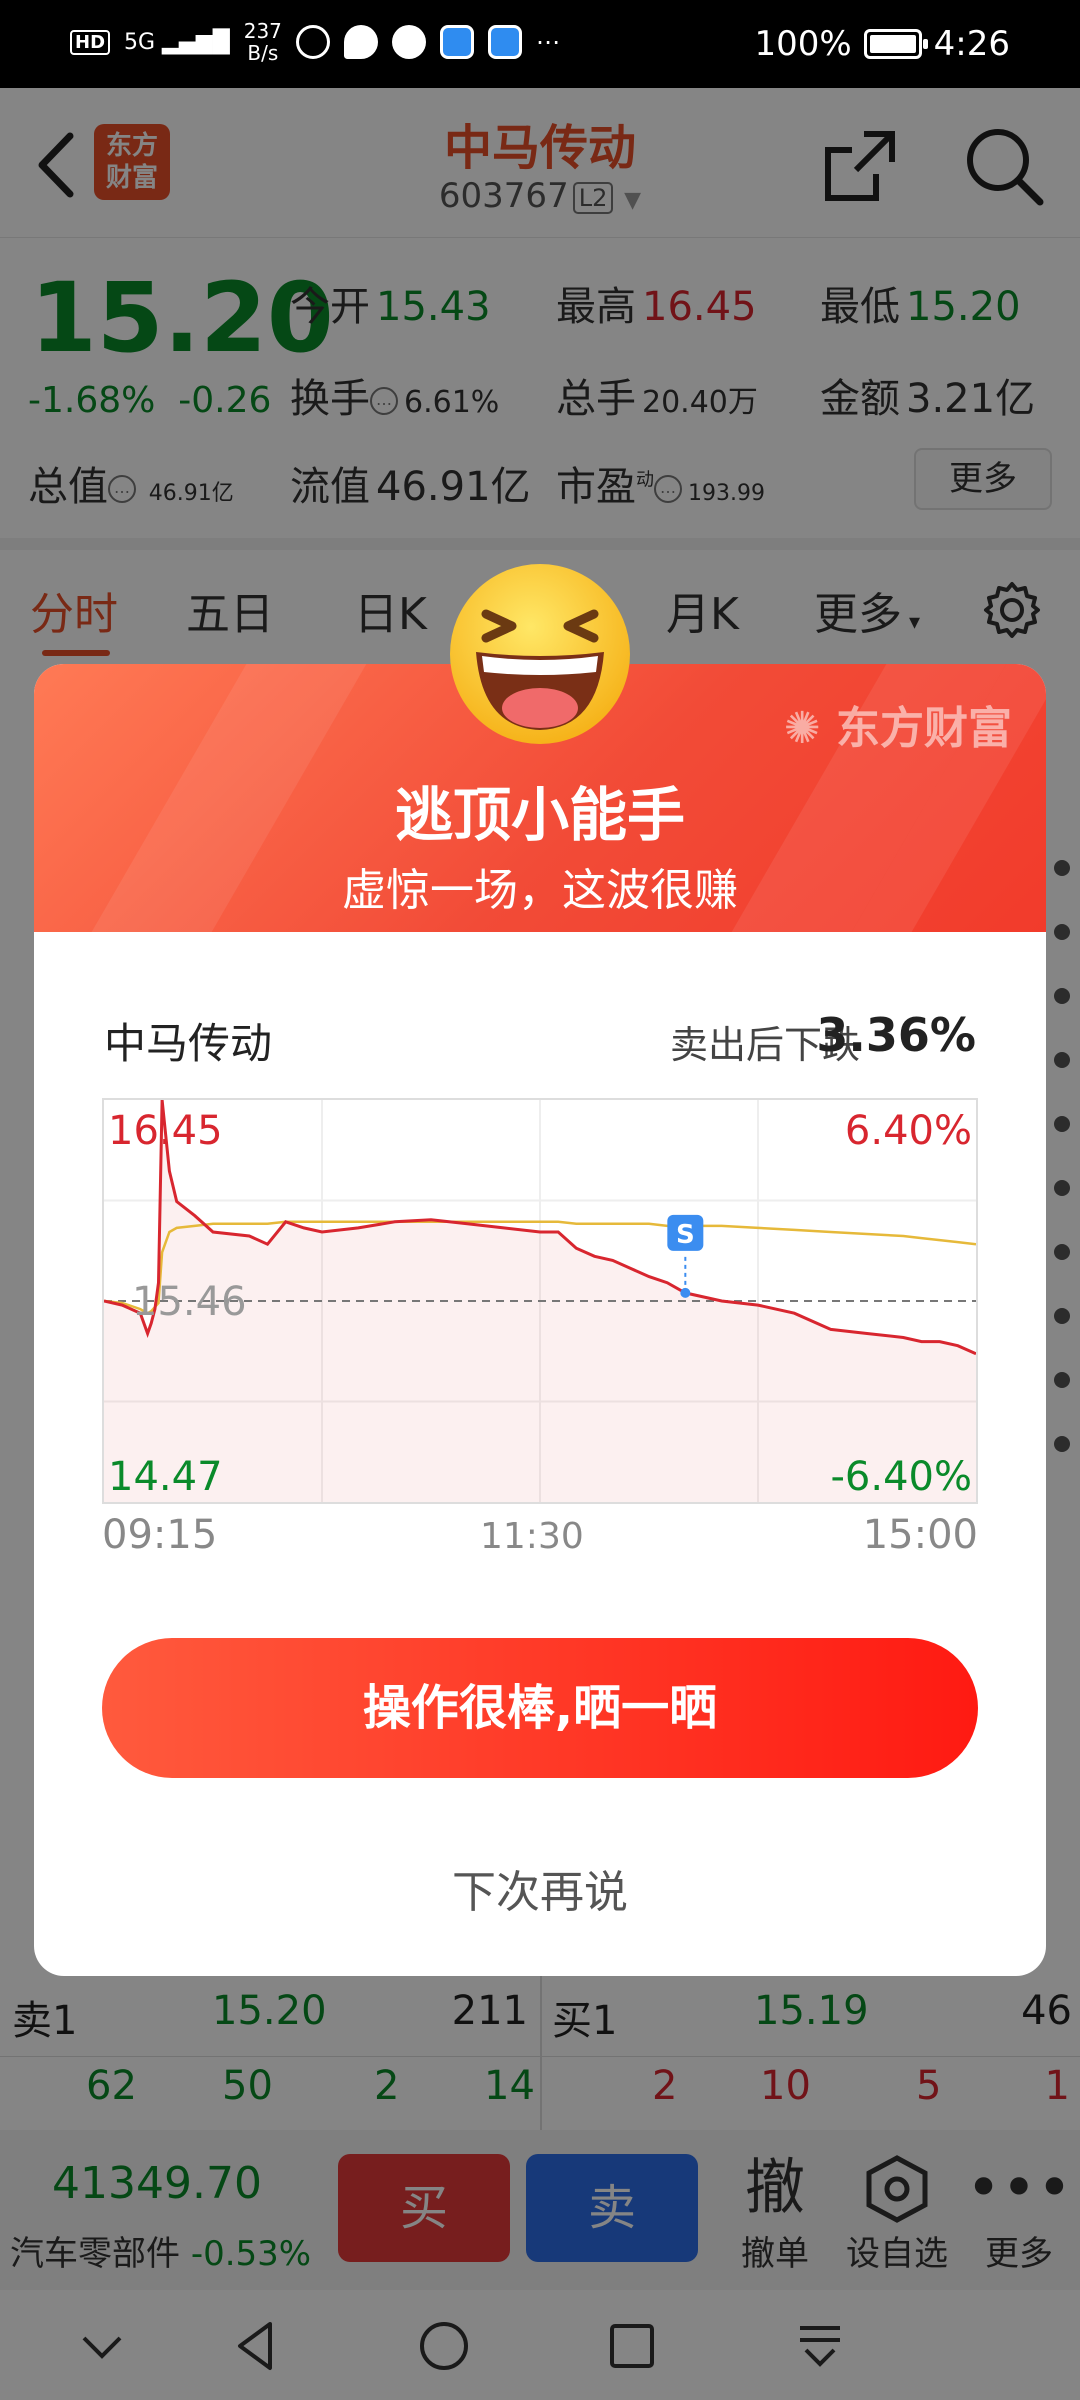  Describe the element at coordinates (540, 654) in the screenshot. I see `laughing-face-icon` at that location.